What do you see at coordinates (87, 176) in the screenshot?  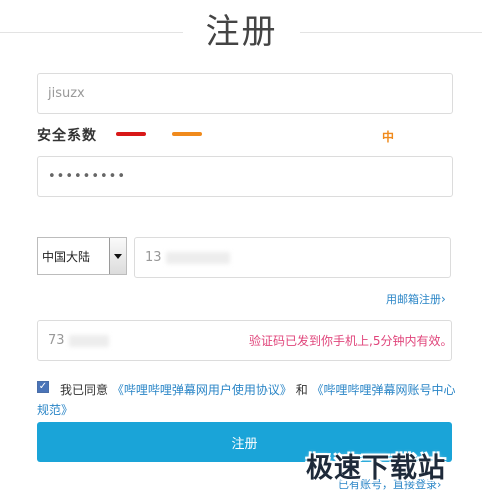 I see `password-value: •••••••••` at bounding box center [87, 176].